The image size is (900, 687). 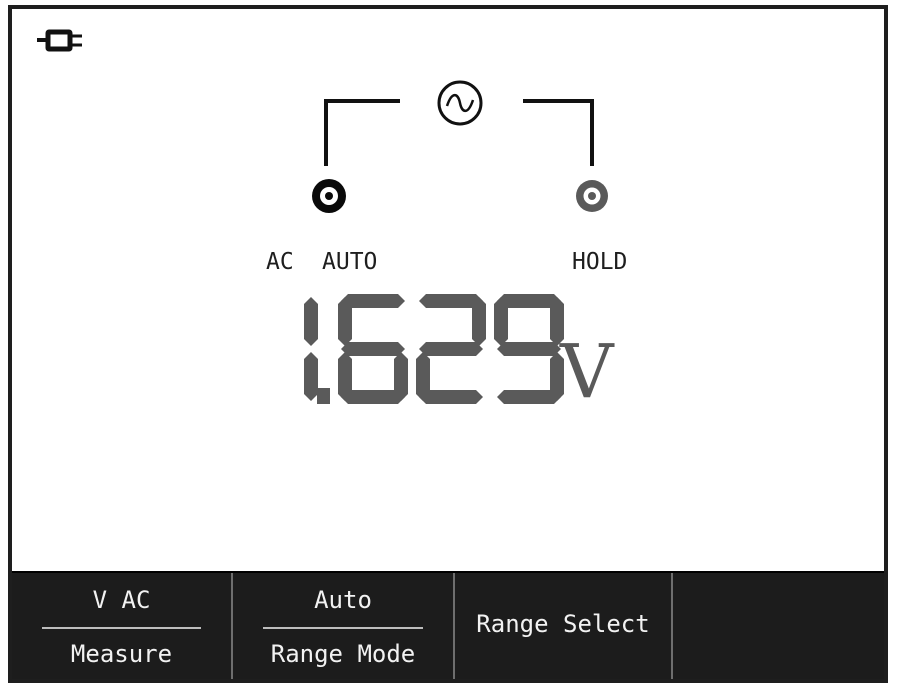 What do you see at coordinates (587, 372) in the screenshot?
I see `unit-label: V` at bounding box center [587, 372].